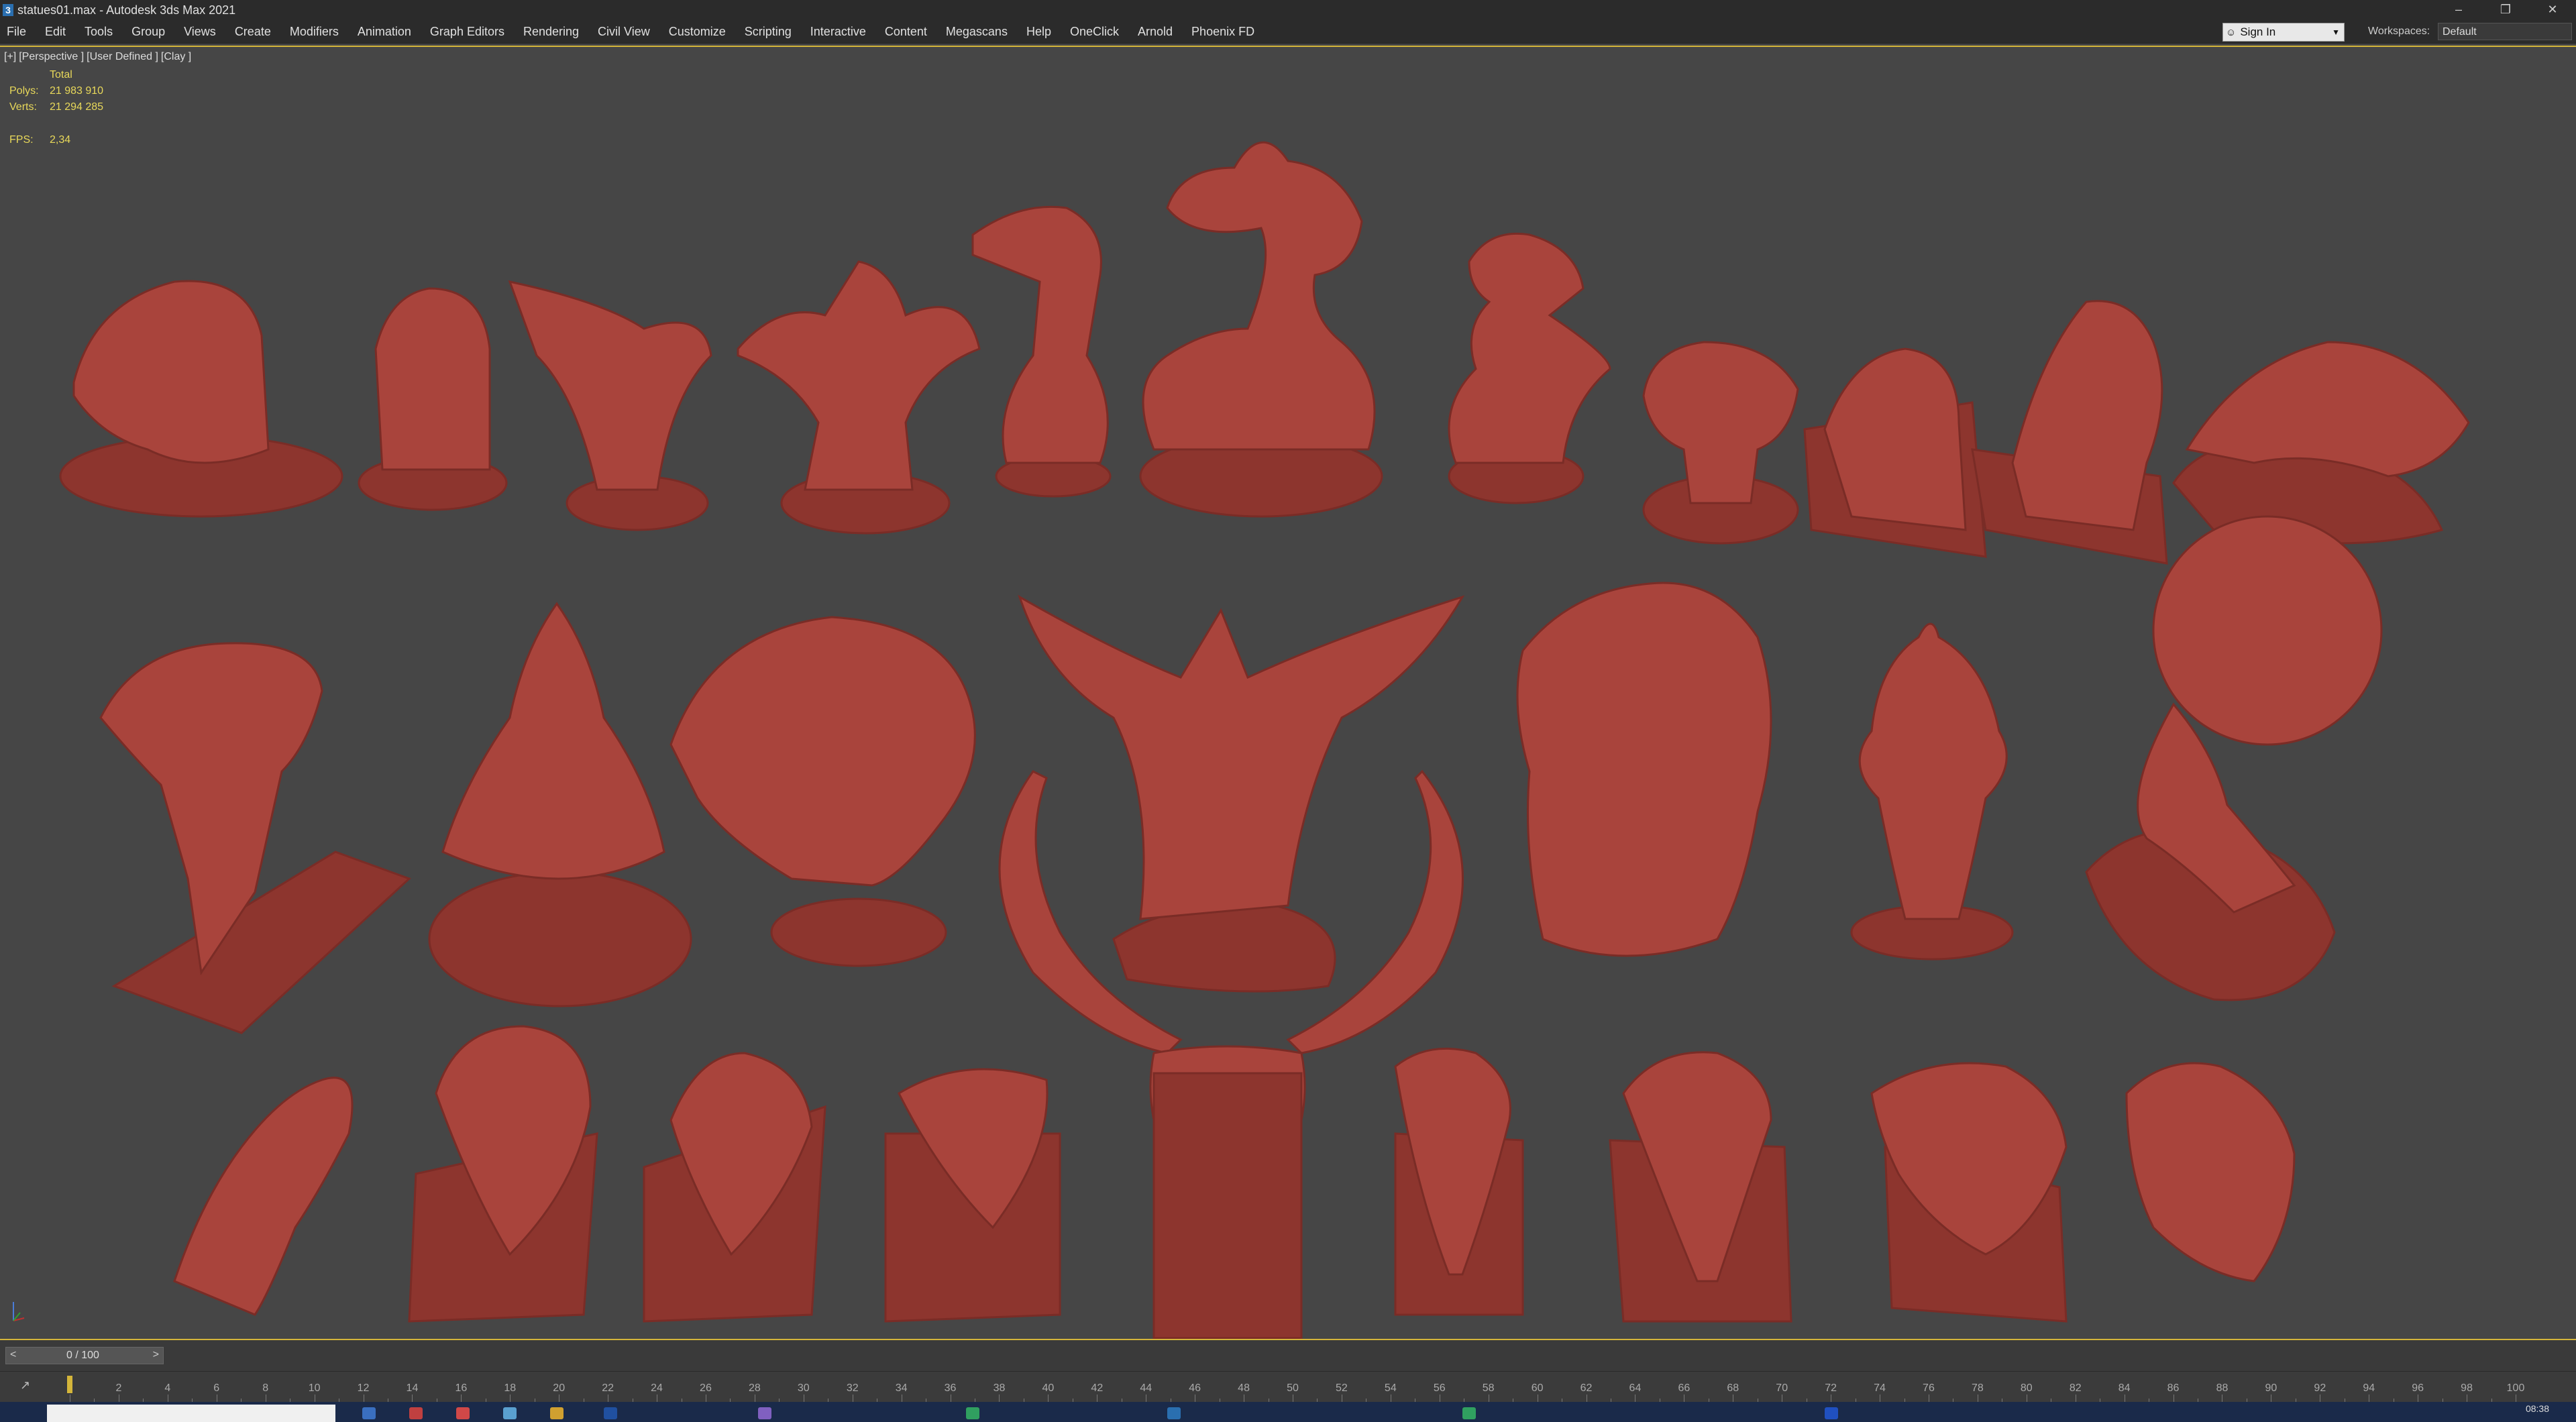 Image resolution: width=2576 pixels, height=1422 pixels. Describe the element at coordinates (2283, 32) in the screenshot. I see `sign-in-dropdown: ☺ Sign In ▼` at that location.